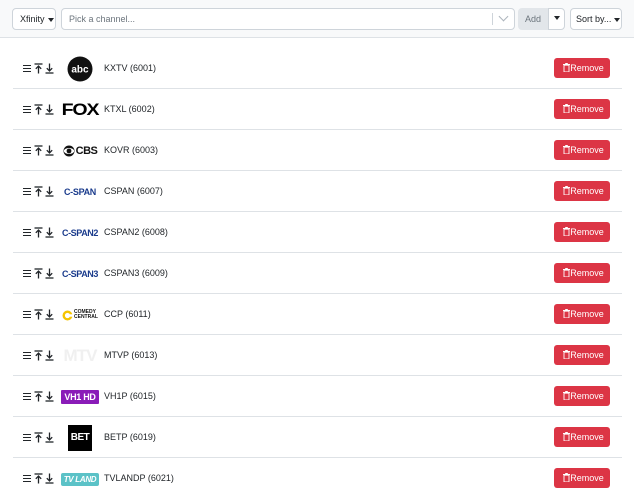 This screenshot has width=634, height=499. What do you see at coordinates (34, 19) in the screenshot?
I see `provider-dropdown: Xfinity` at bounding box center [34, 19].